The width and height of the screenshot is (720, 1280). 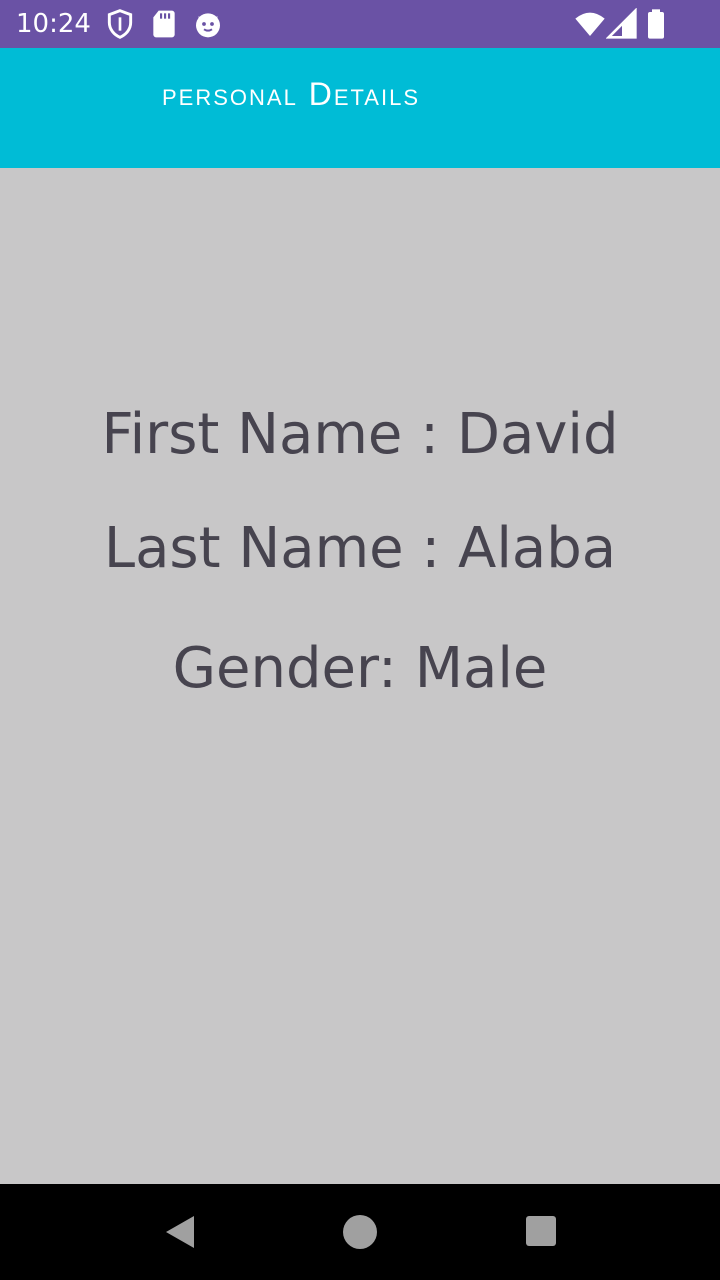 I want to click on app-bar: personal Details, so click(x=360, y=108).